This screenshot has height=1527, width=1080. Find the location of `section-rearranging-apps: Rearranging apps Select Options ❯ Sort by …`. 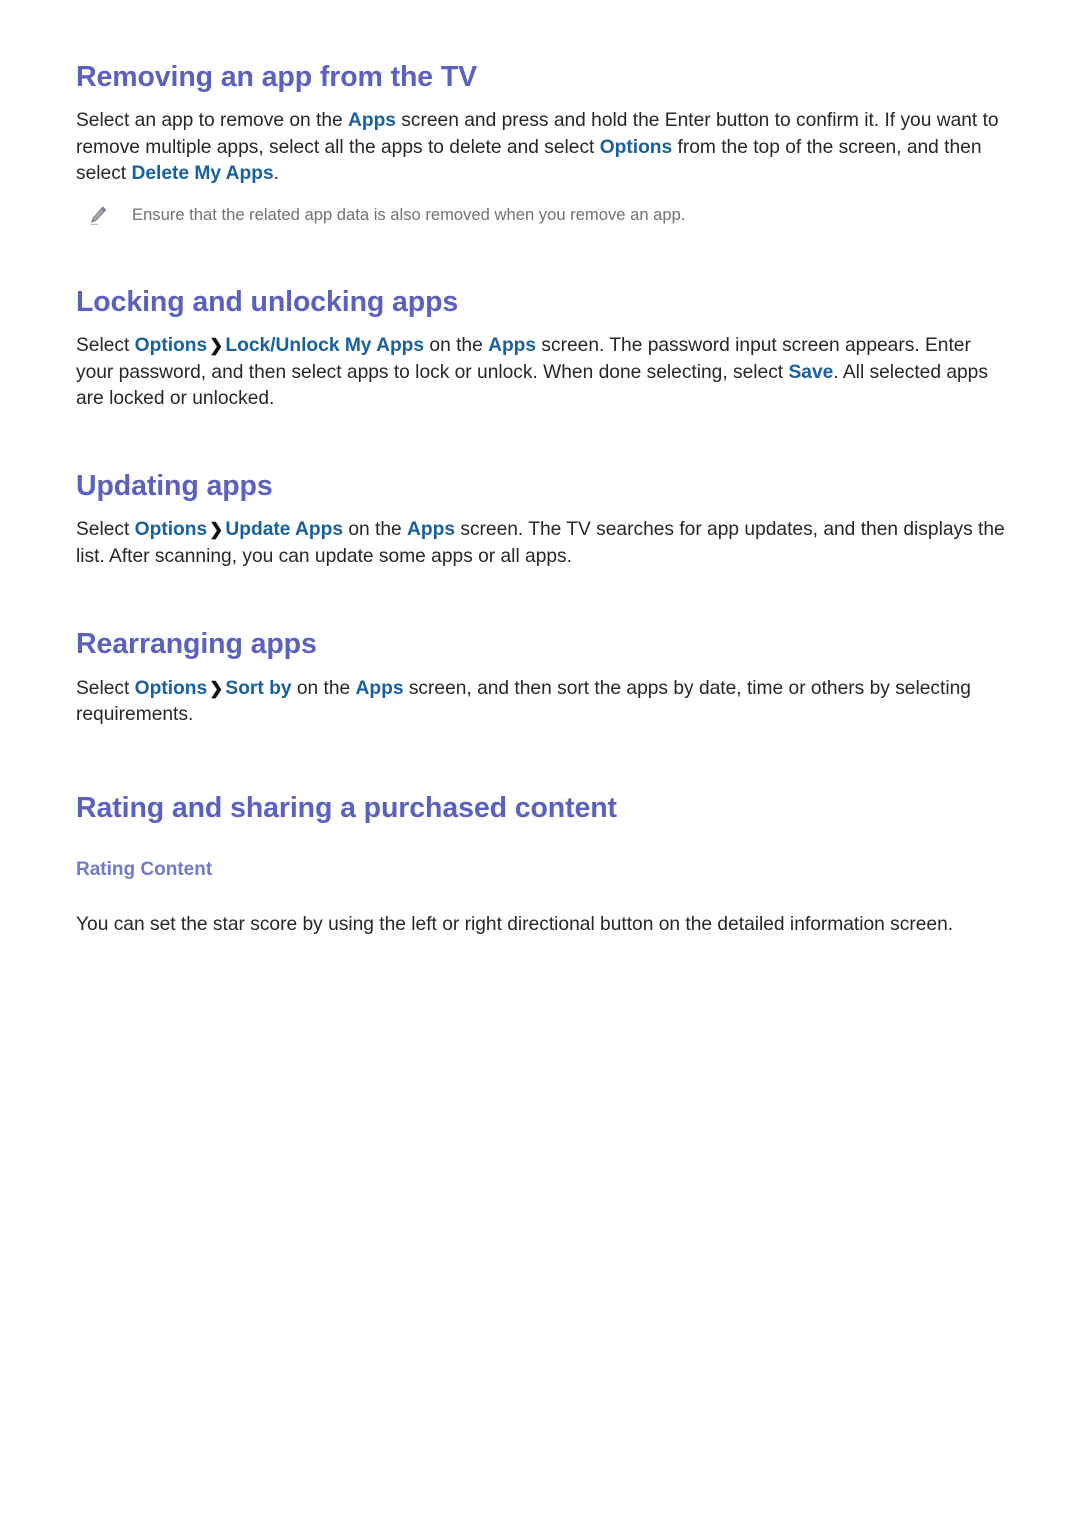

section-rearranging-apps: Rearranging apps Select Options ❯ Sort by … is located at coordinates (541, 677).